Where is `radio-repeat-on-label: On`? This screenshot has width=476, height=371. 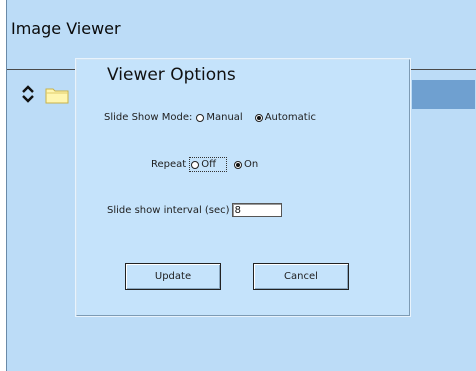 radio-repeat-on-label: On is located at coordinates (251, 164).